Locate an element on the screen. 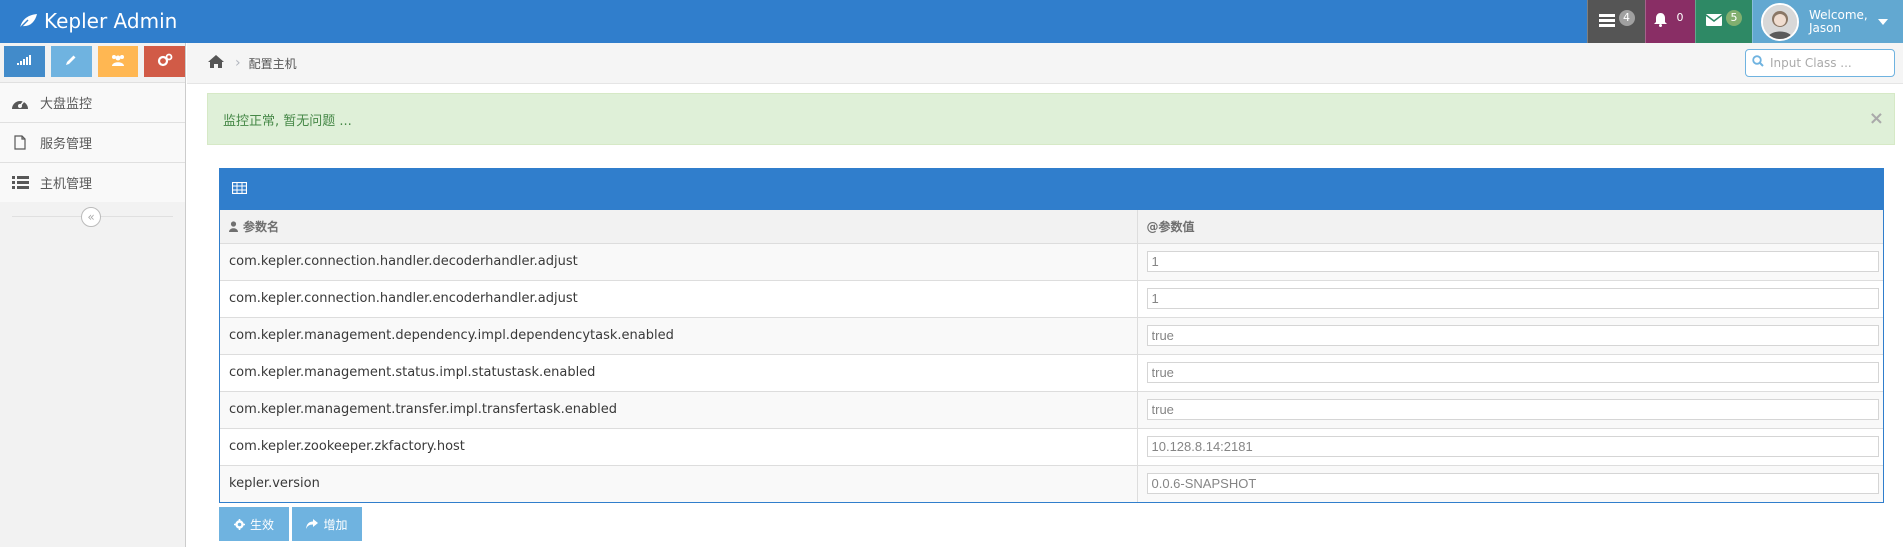 This screenshot has height=547, width=1903. apply-button: 生效 is located at coordinates (254, 524).